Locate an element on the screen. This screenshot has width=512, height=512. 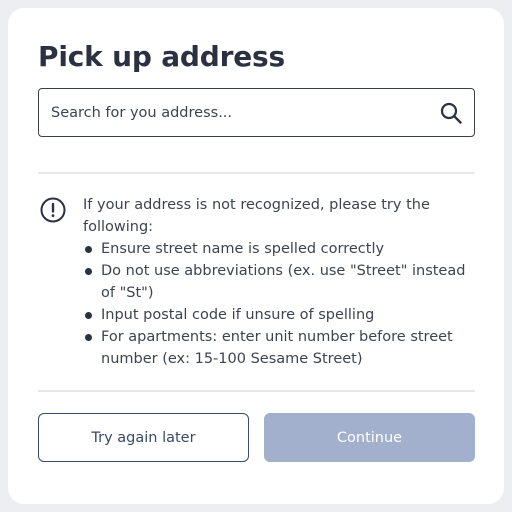
divider-bottom is located at coordinates (256, 391).